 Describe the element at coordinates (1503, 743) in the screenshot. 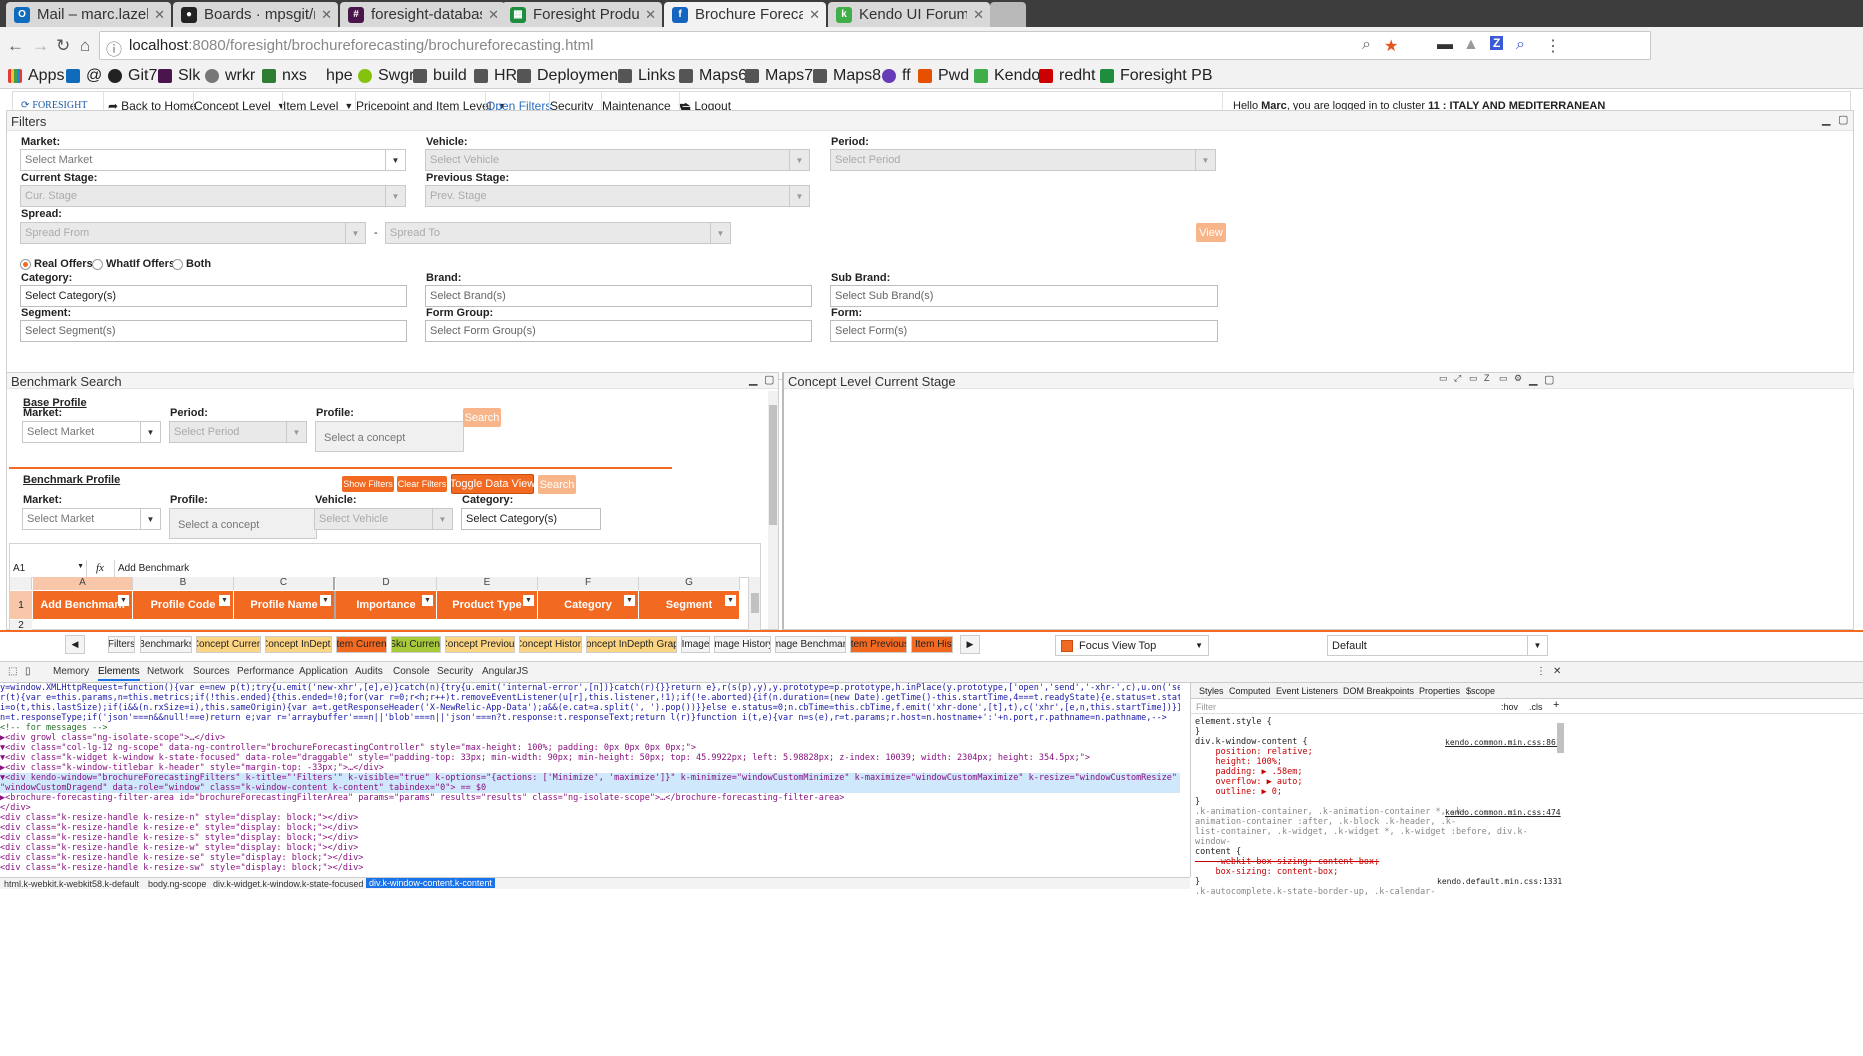

I see `style-source-link: kendo.common.min.css:861` at that location.